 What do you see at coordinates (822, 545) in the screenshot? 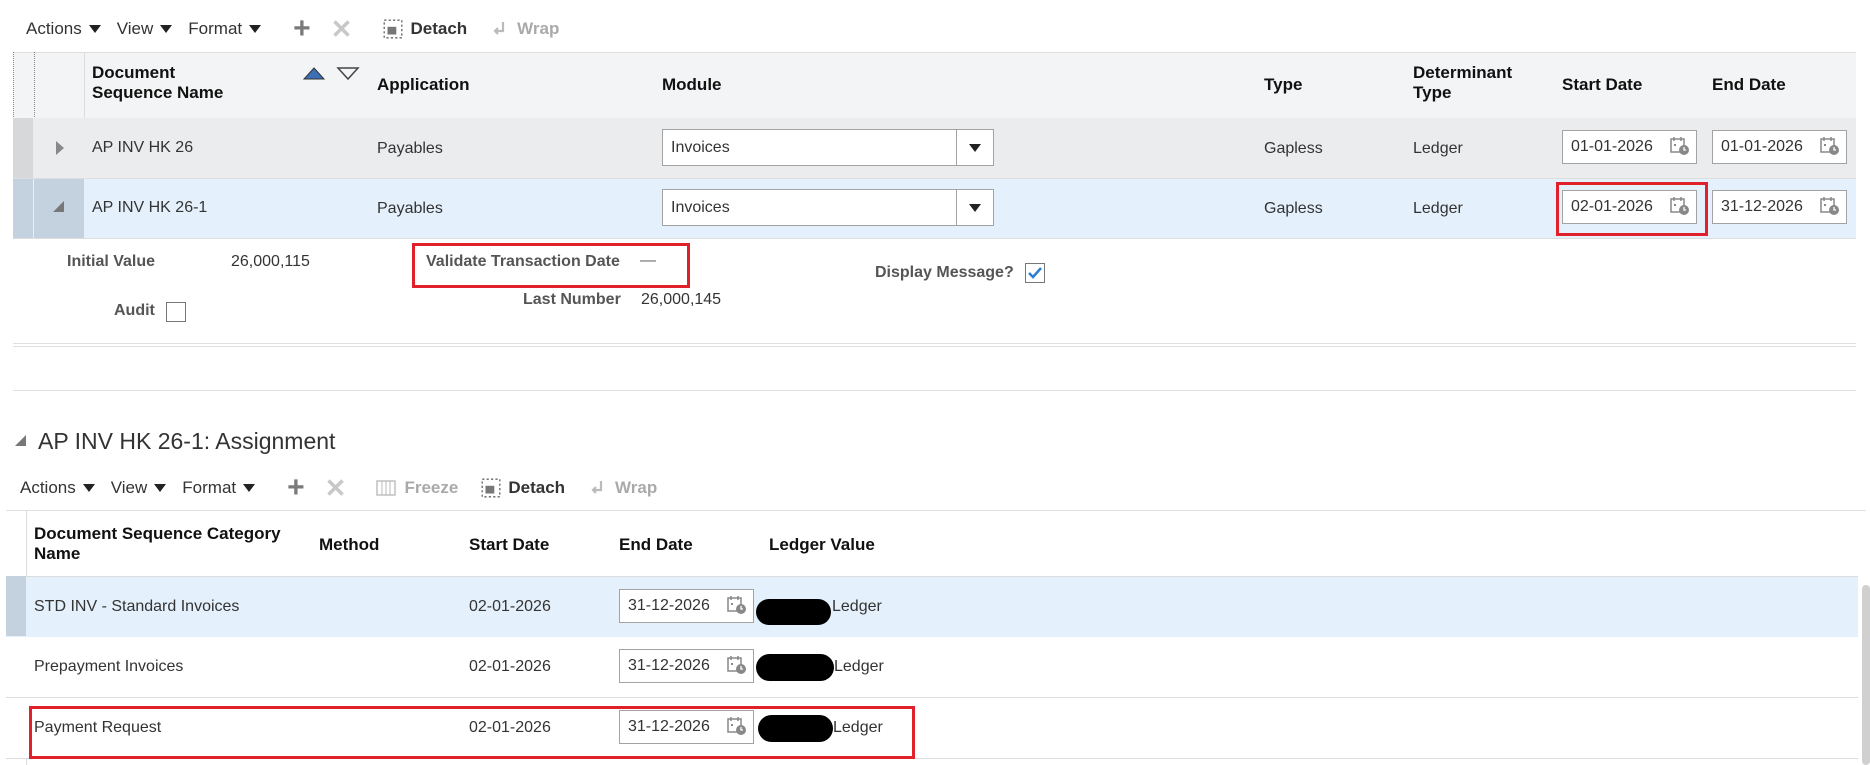
I see `header-ledger-value: Ledger Value` at bounding box center [822, 545].